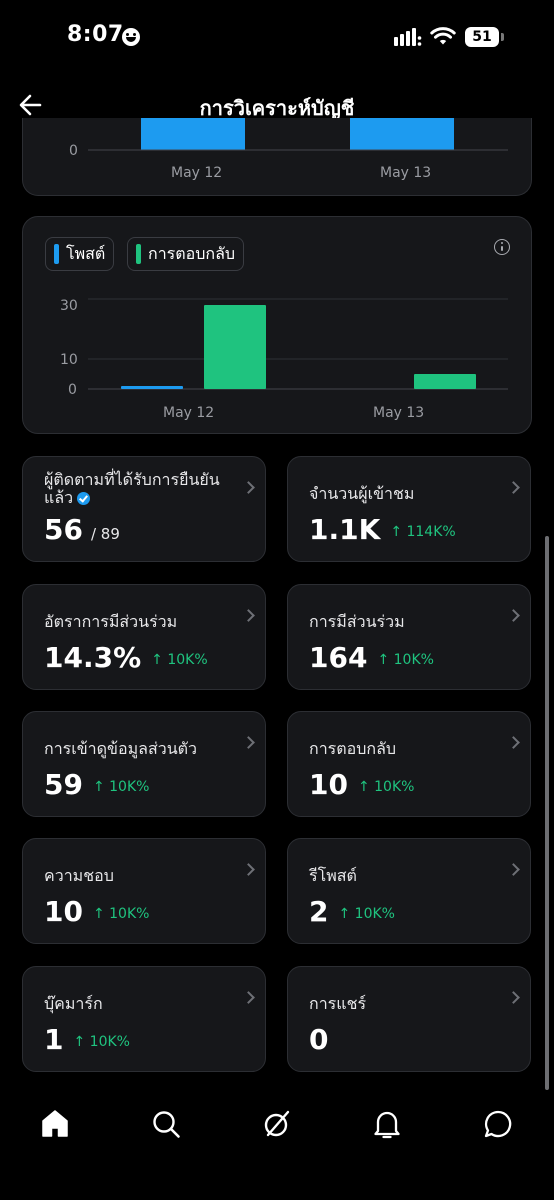 The height and width of the screenshot is (1200, 554). What do you see at coordinates (196, 173) in the screenshot?
I see `chart-top-xtick-may12: May 12` at bounding box center [196, 173].